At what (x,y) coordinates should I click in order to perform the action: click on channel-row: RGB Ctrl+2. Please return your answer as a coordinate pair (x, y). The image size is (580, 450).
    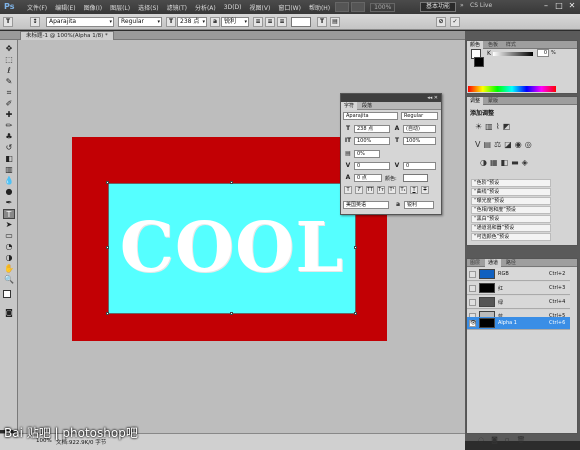
    Looking at the image, I should click on (518, 274).